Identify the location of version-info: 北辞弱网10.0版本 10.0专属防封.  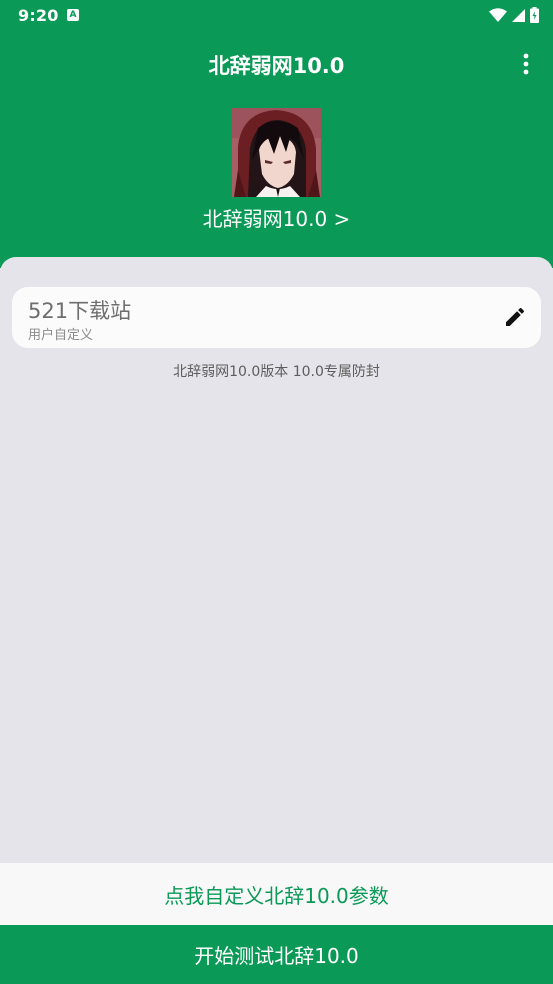
(276, 372).